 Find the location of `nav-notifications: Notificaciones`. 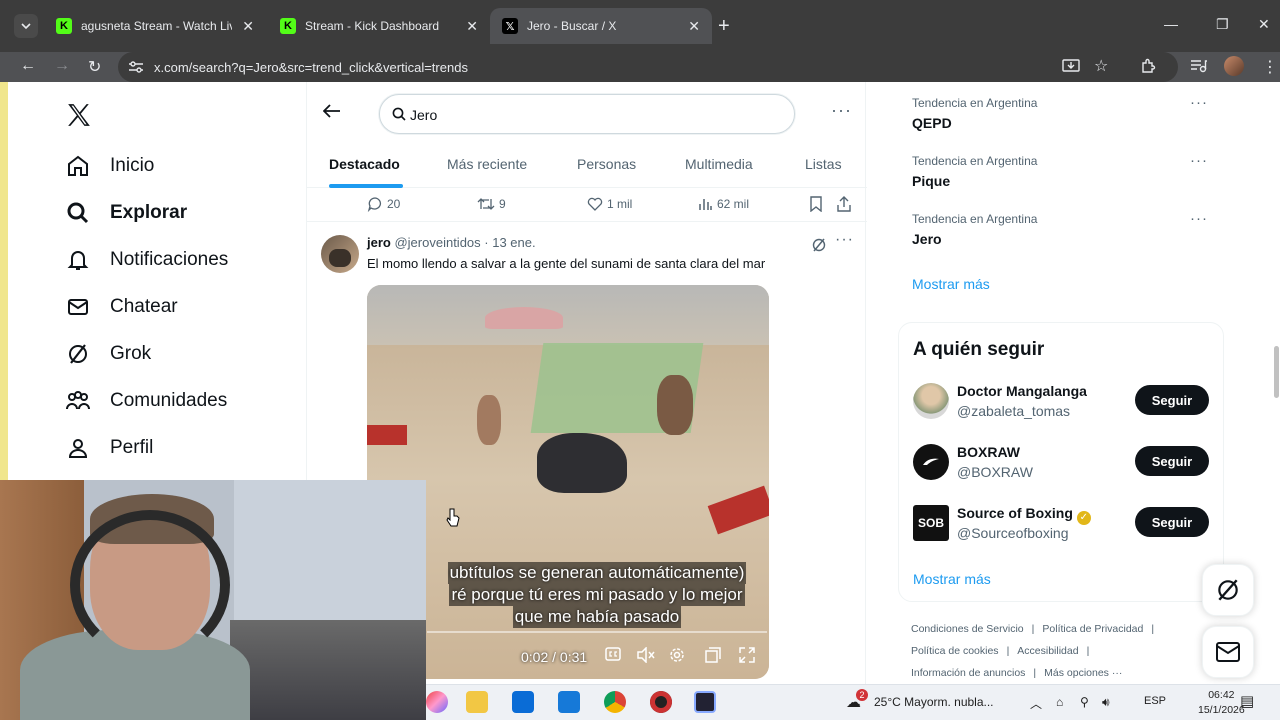

nav-notifications: Notificaciones is located at coordinates (146, 259).